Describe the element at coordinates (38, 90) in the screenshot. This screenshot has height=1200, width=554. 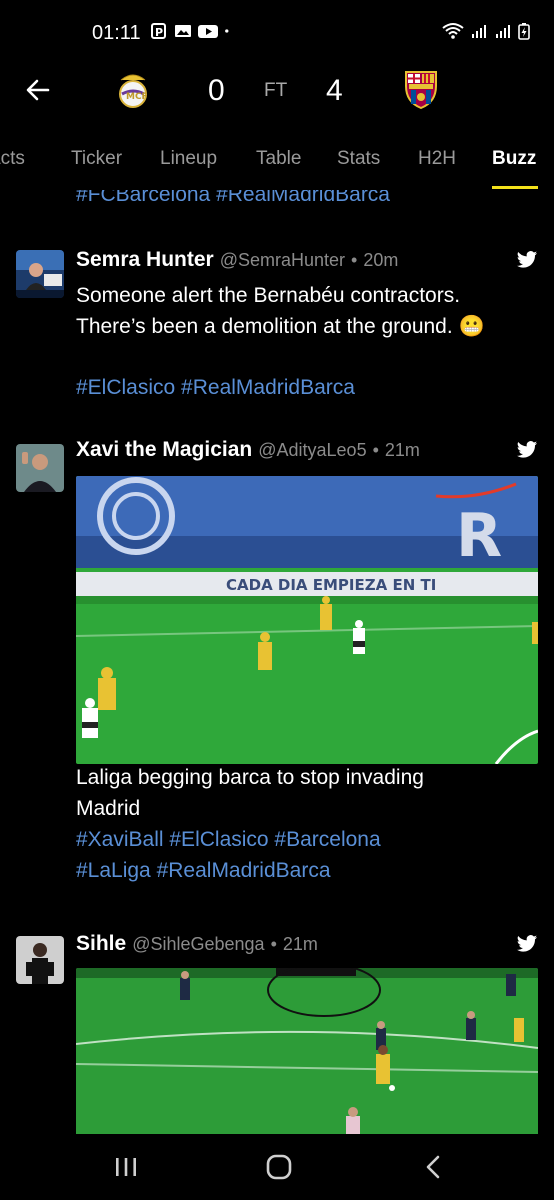
I see `back-arrow-icon` at that location.